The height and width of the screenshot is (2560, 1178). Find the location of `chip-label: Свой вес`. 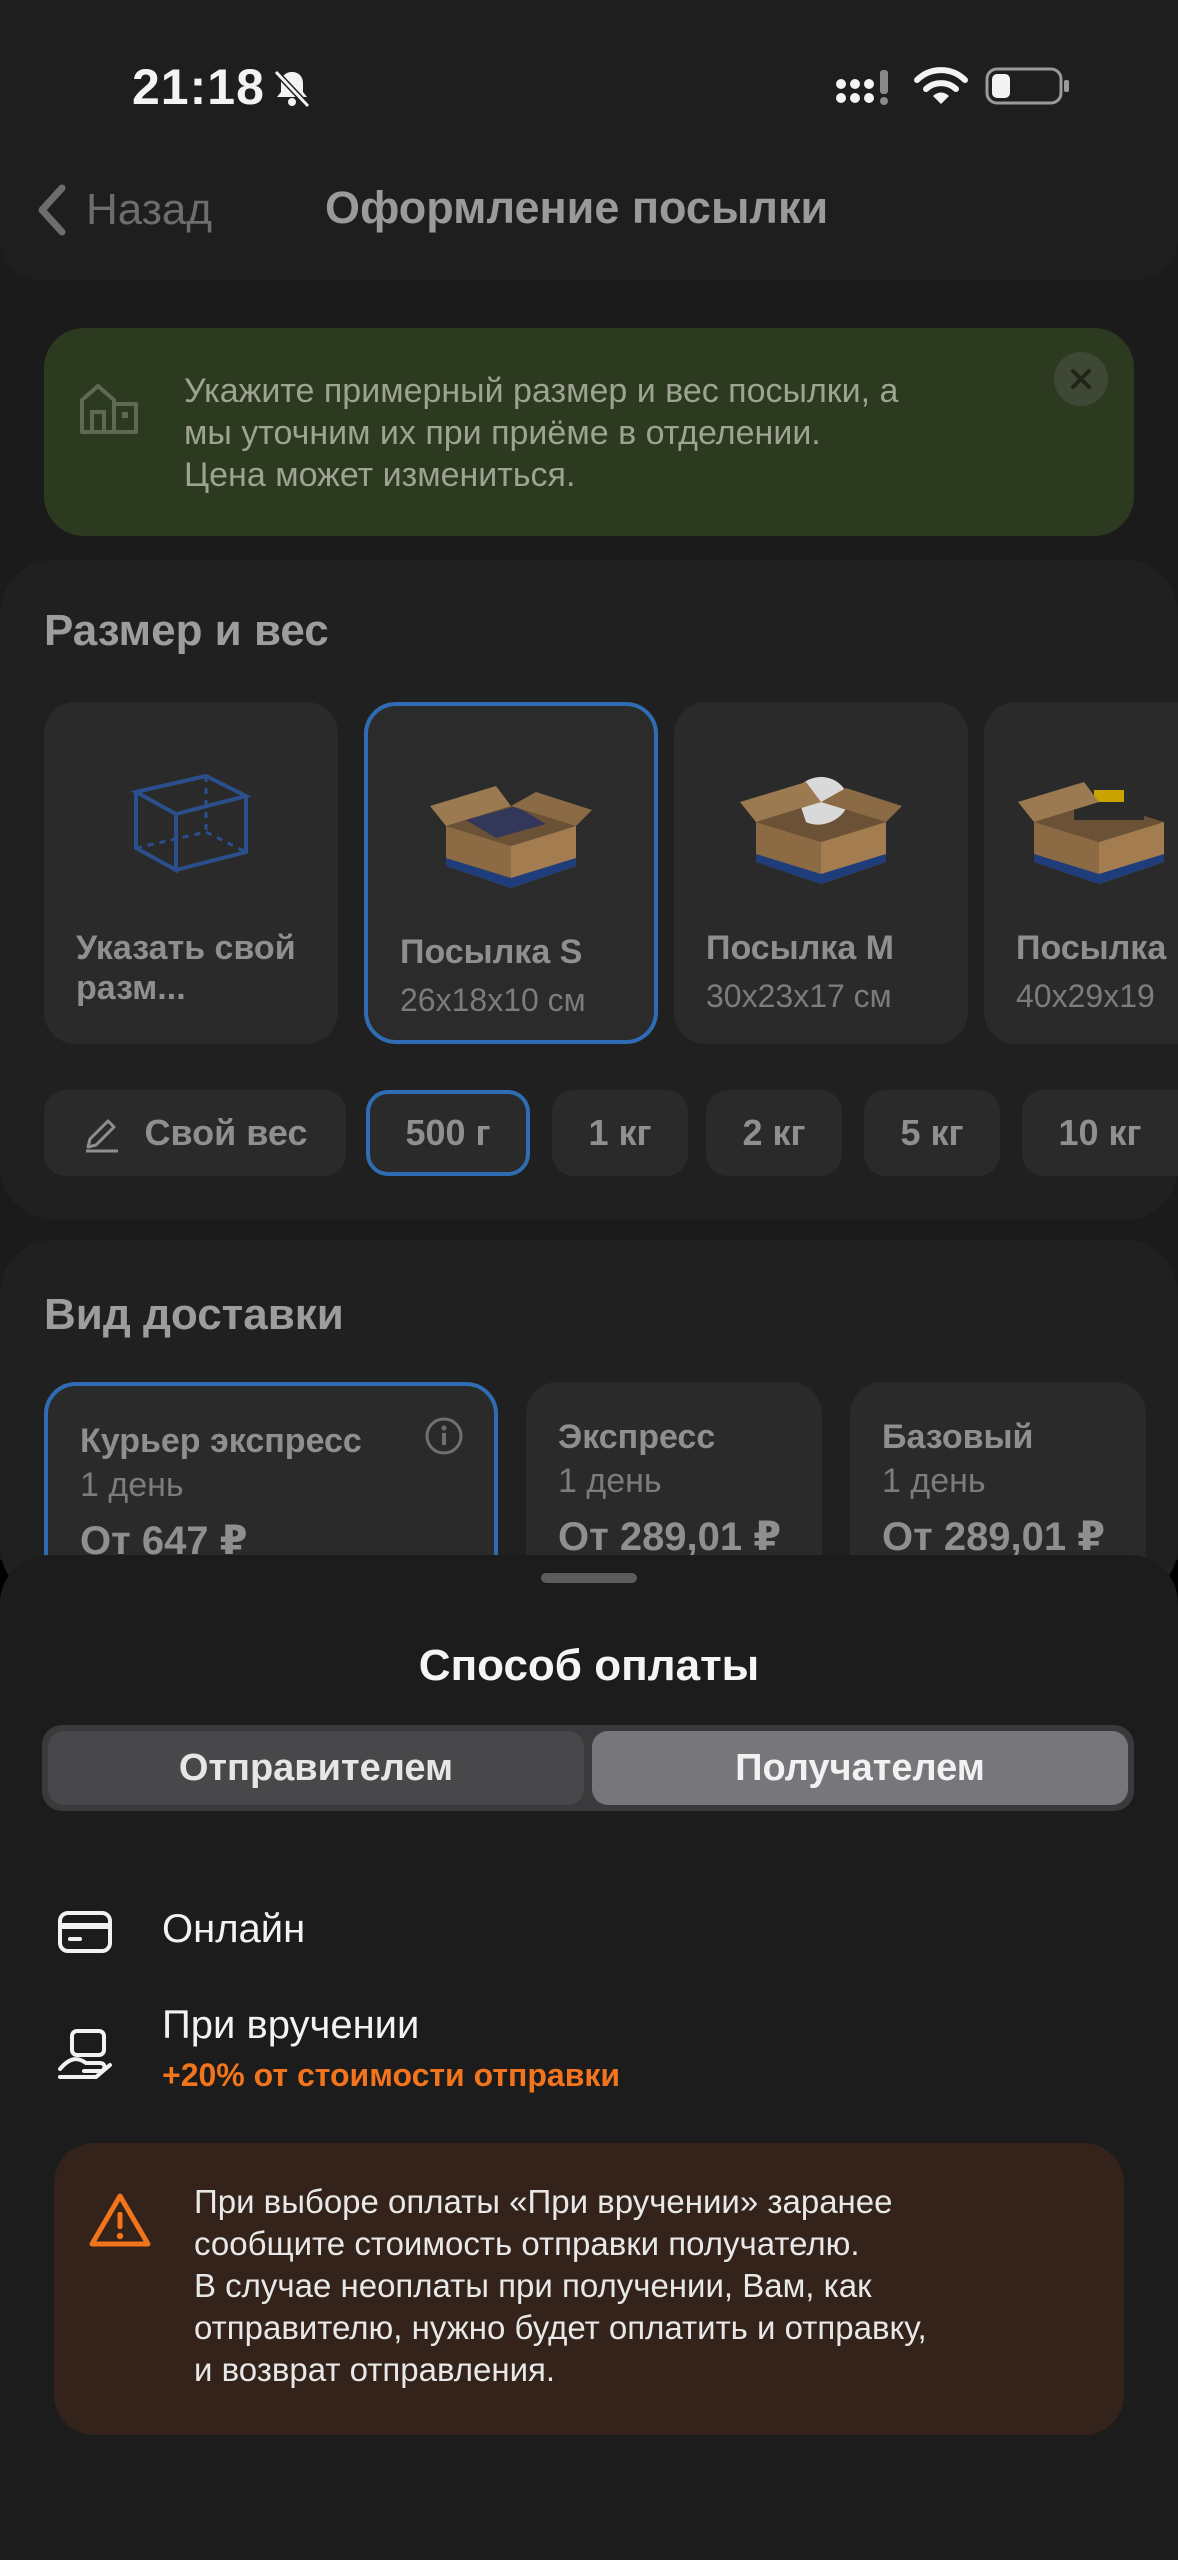

chip-label: Свой вес is located at coordinates (226, 1132).